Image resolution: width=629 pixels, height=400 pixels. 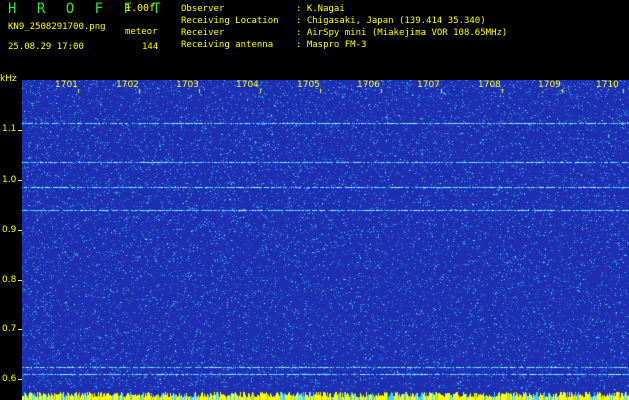 I want to click on mode-label: meteor, so click(x=141, y=32).